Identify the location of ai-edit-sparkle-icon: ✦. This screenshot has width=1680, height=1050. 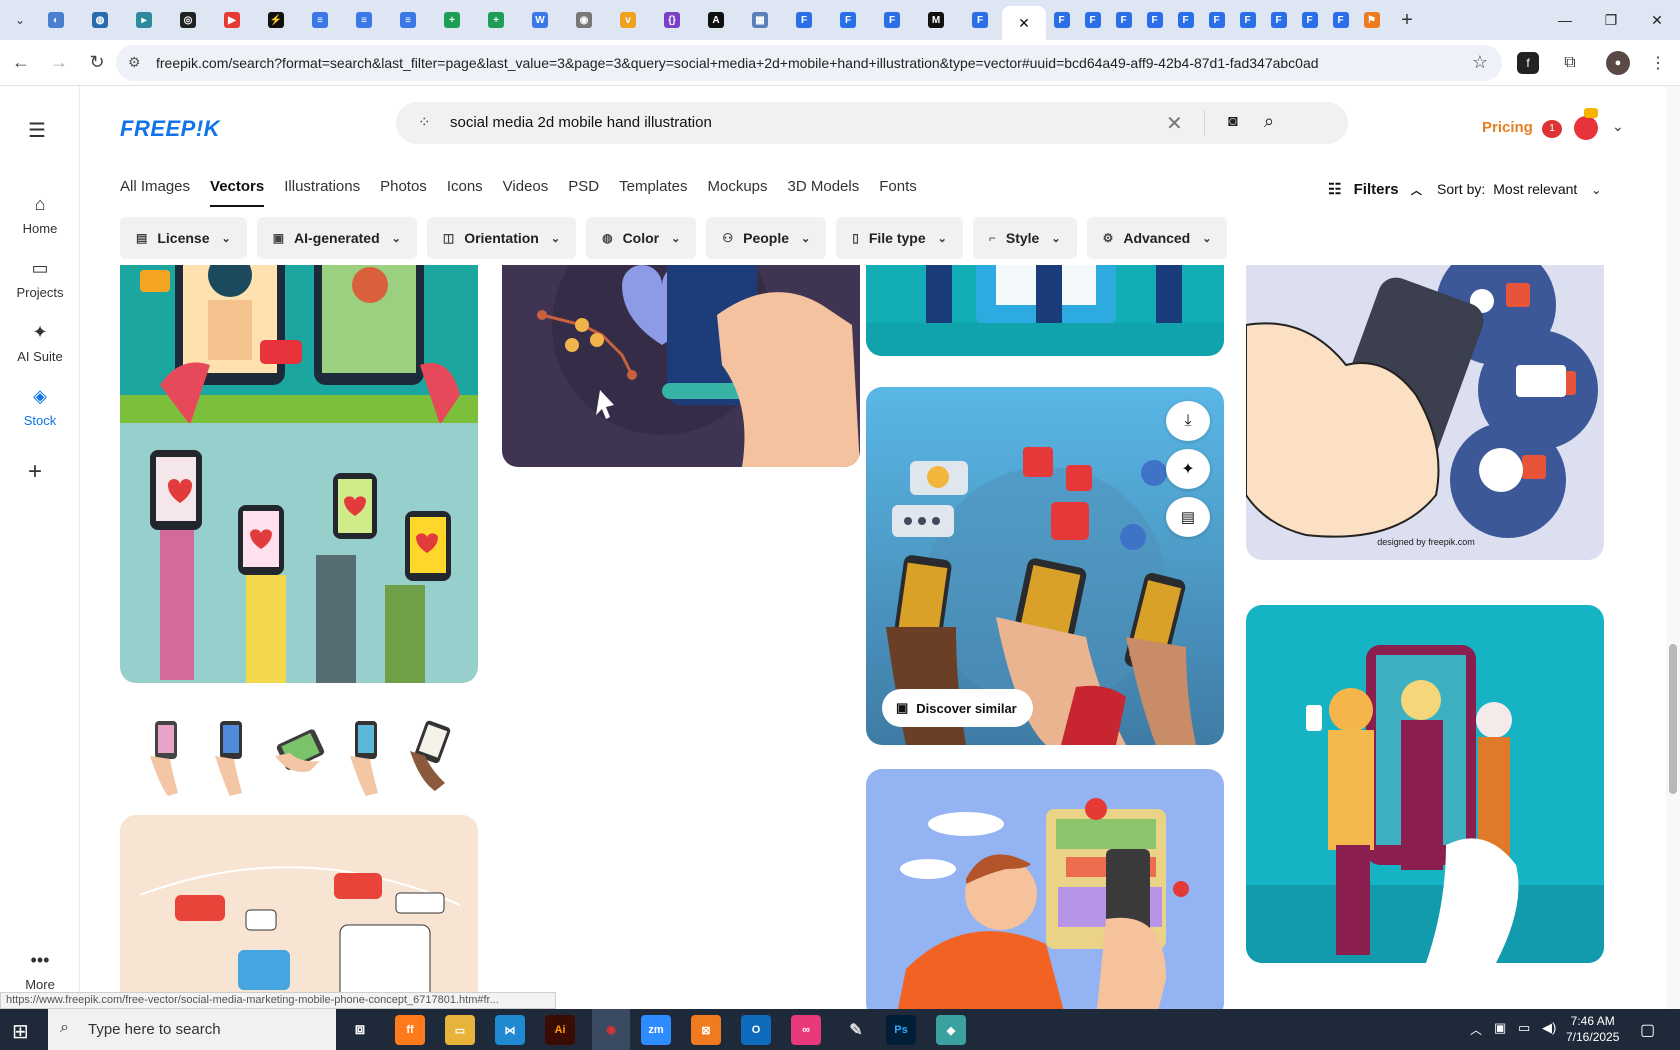
(1188, 469).